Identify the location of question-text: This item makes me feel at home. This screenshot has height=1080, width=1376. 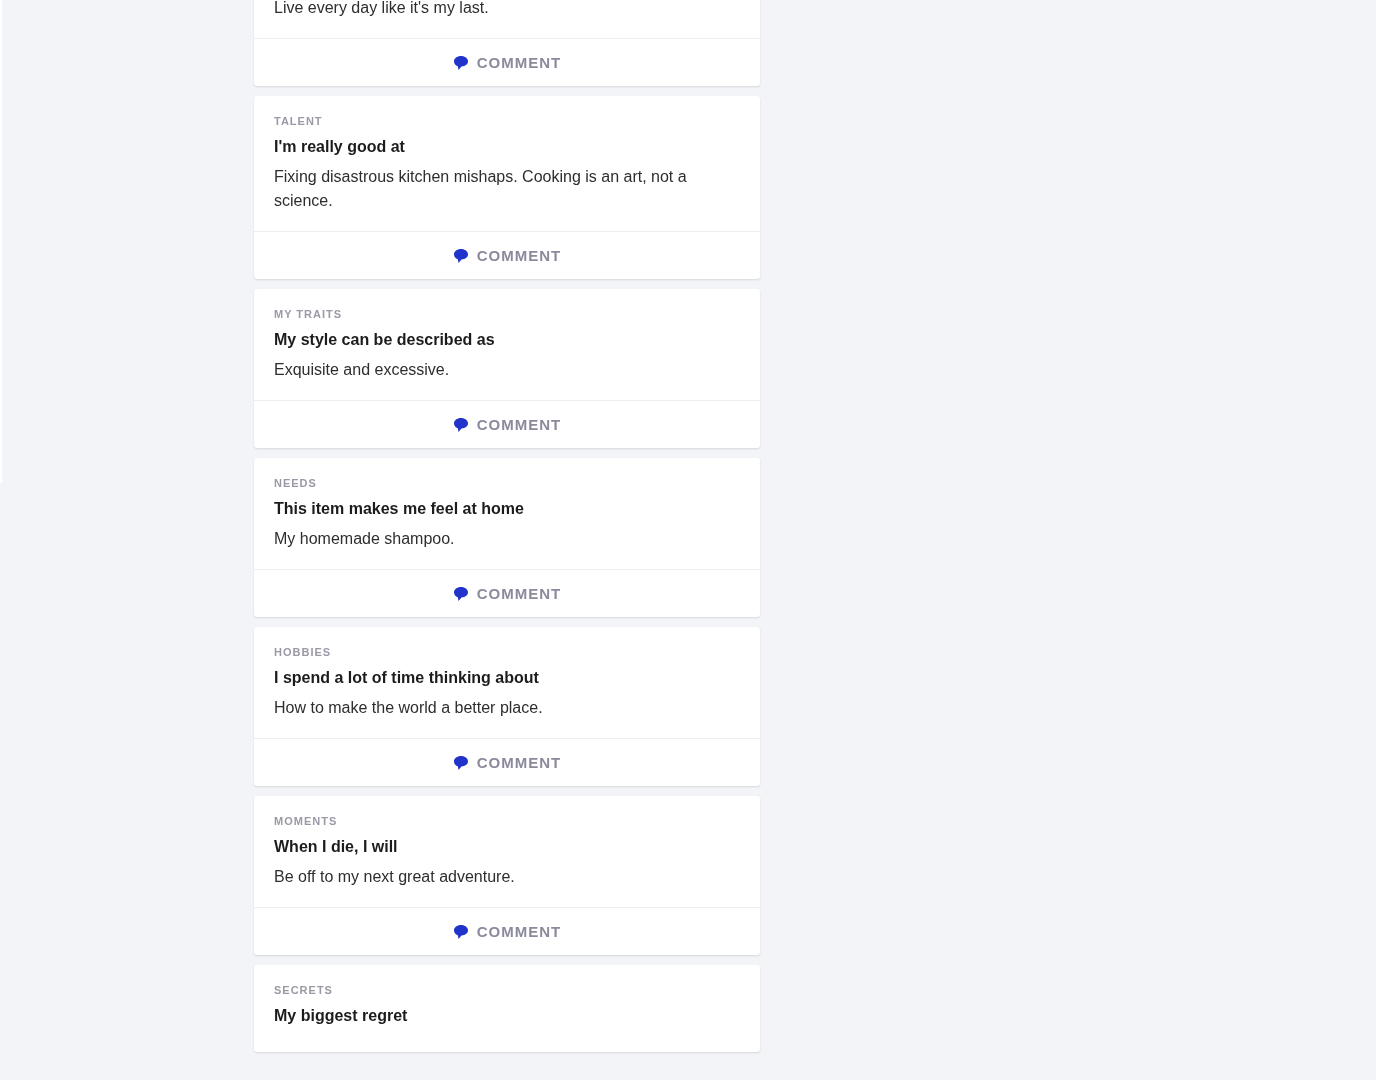
(399, 509).